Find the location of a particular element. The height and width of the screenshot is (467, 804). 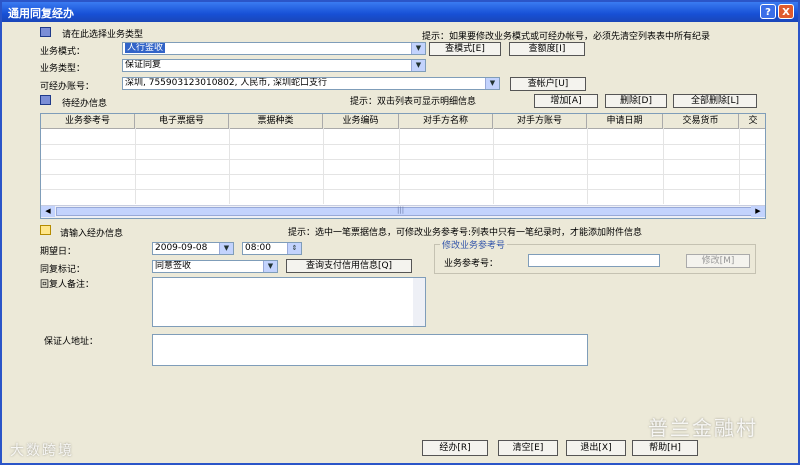

reply-flag-label: 同复标记： is located at coordinates (63, 270).